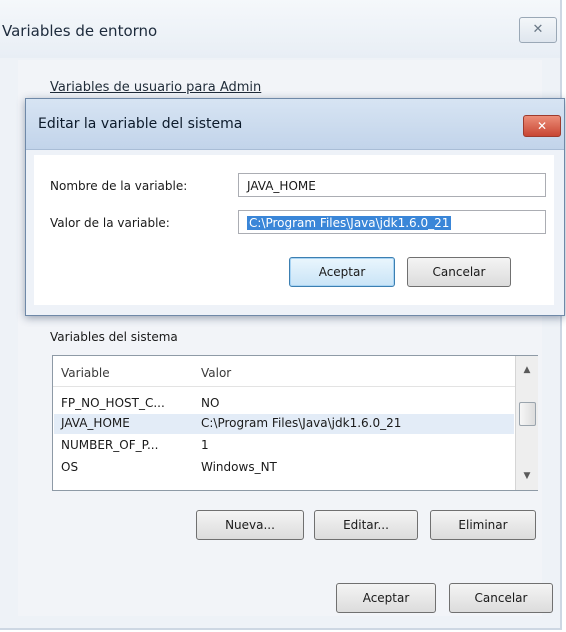  What do you see at coordinates (205, 445) in the screenshot?
I see `row-value: 1` at bounding box center [205, 445].